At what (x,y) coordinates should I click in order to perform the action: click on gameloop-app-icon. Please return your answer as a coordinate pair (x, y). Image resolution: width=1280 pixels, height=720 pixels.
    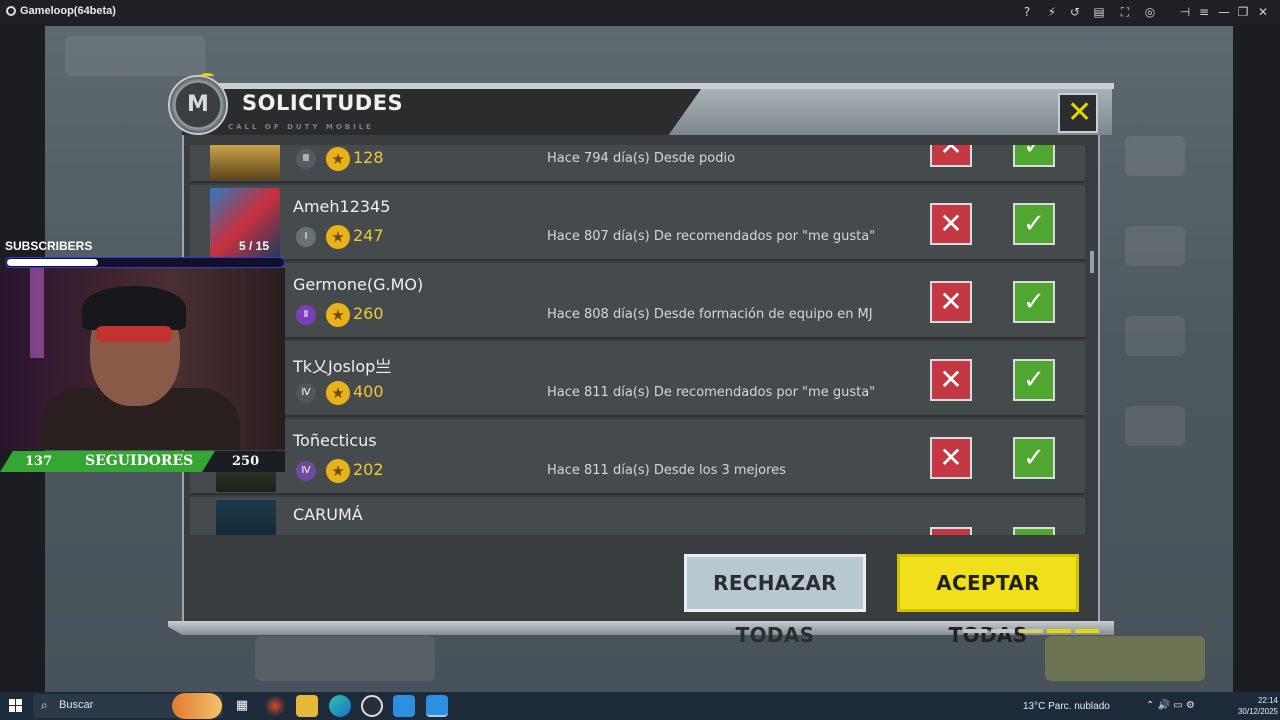
    Looking at the image, I should click on (404, 706).